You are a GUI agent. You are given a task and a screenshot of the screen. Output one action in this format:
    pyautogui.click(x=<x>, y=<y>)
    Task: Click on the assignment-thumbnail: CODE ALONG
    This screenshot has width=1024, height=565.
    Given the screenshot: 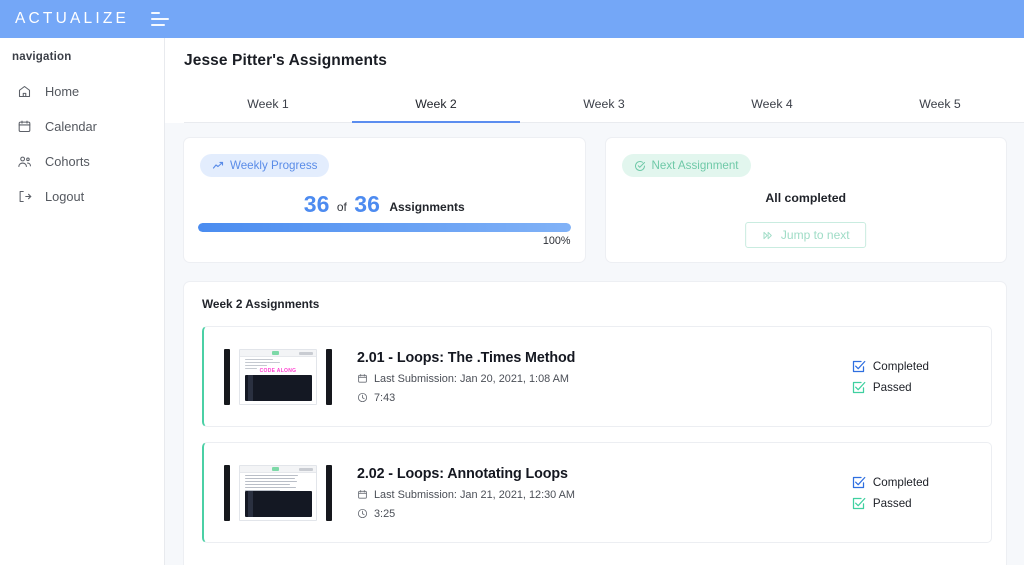 What is the action you would take?
    pyautogui.click(x=278, y=376)
    